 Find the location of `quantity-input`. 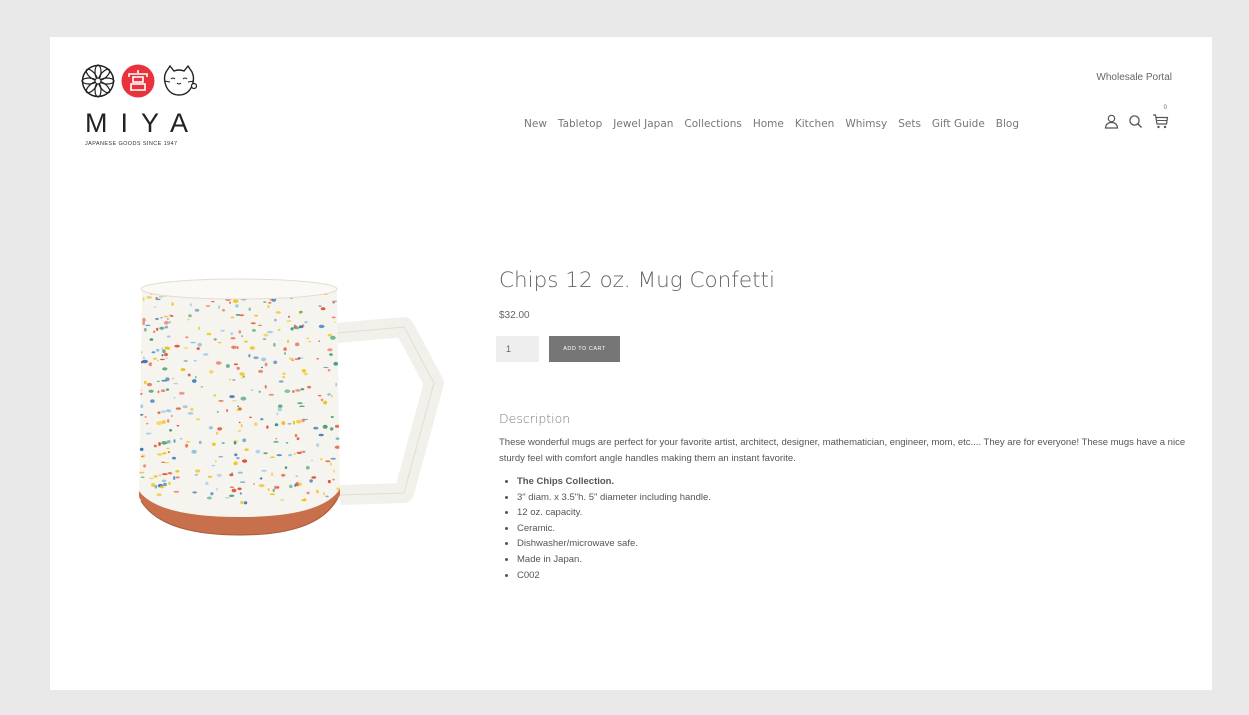

quantity-input is located at coordinates (517, 349).